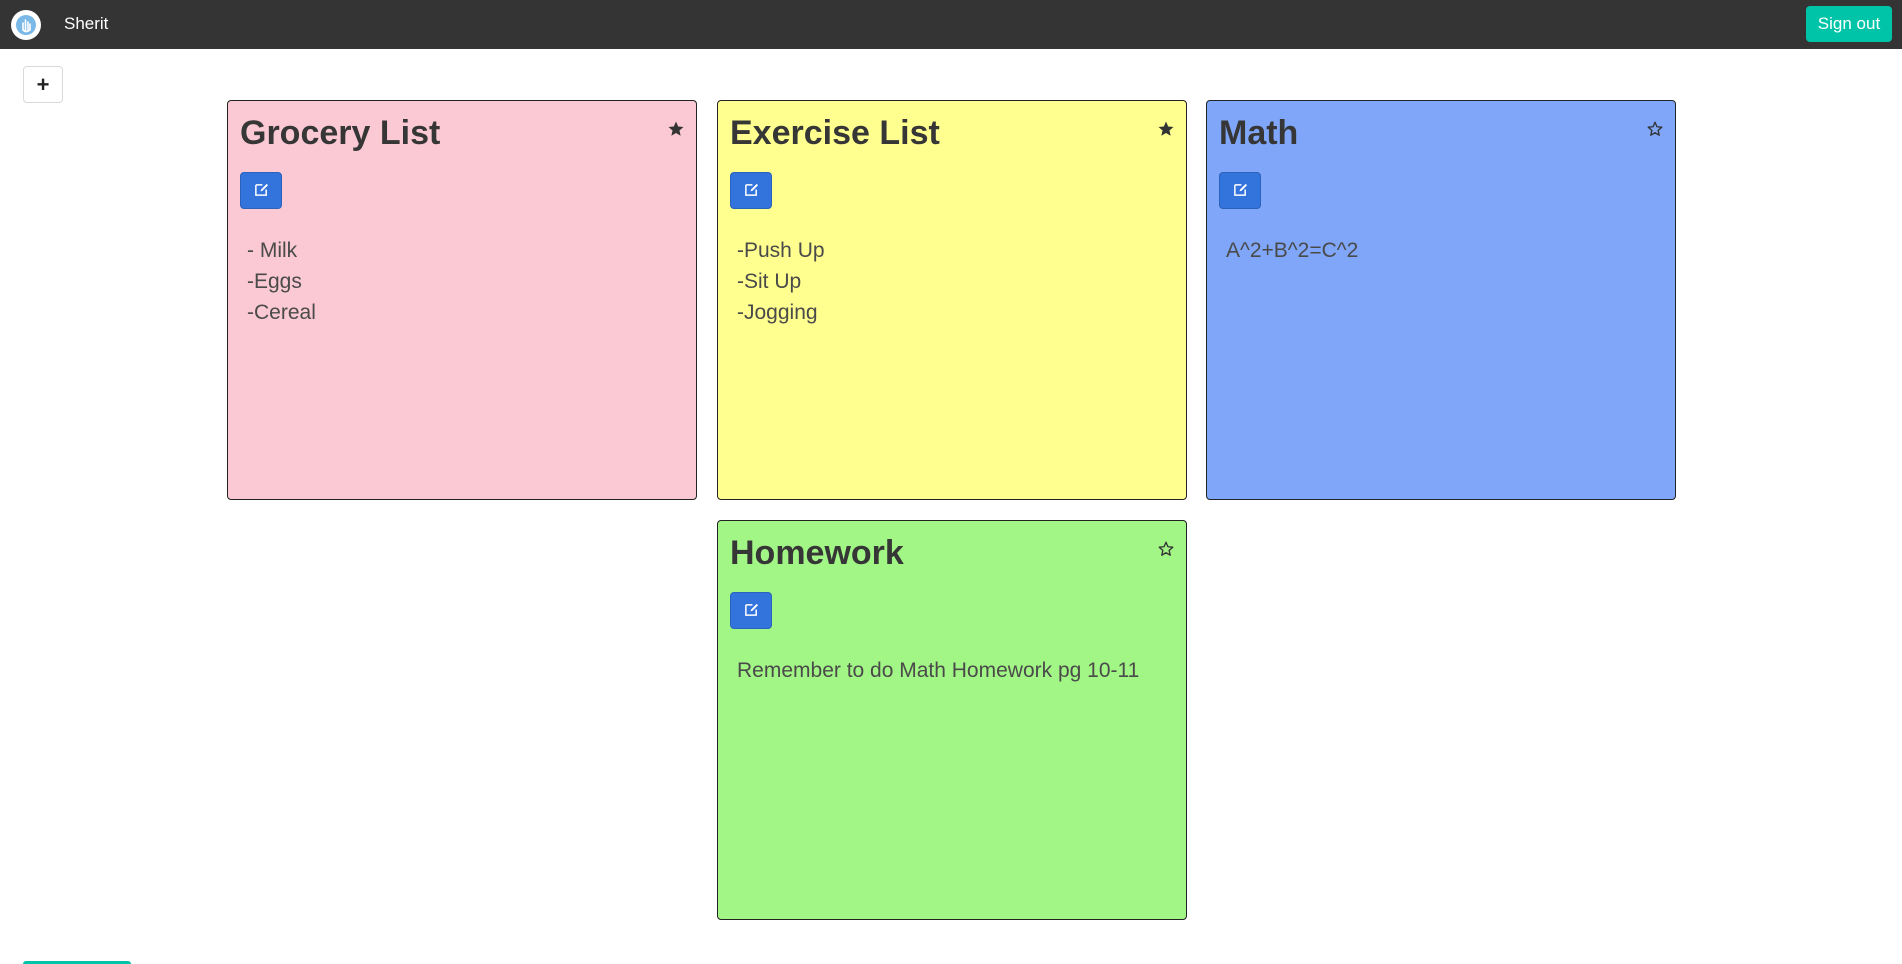 This screenshot has height=964, width=1902. Describe the element at coordinates (274, 281) in the screenshot. I see `note-line: -Eggs` at that location.